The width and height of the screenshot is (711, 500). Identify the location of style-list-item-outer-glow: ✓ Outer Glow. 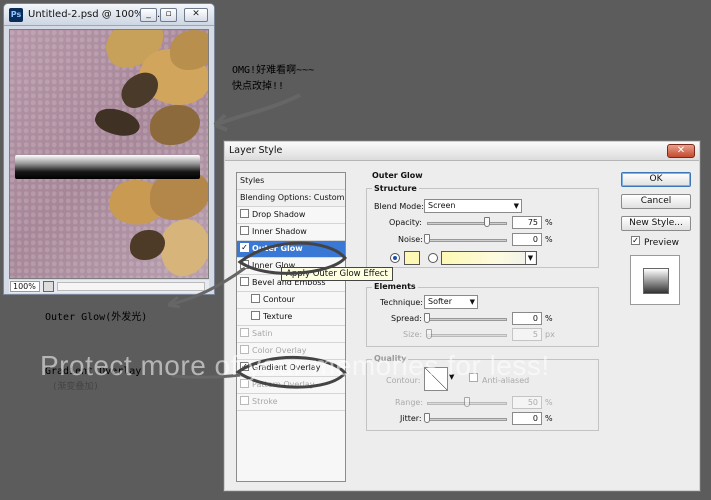
(291, 249).